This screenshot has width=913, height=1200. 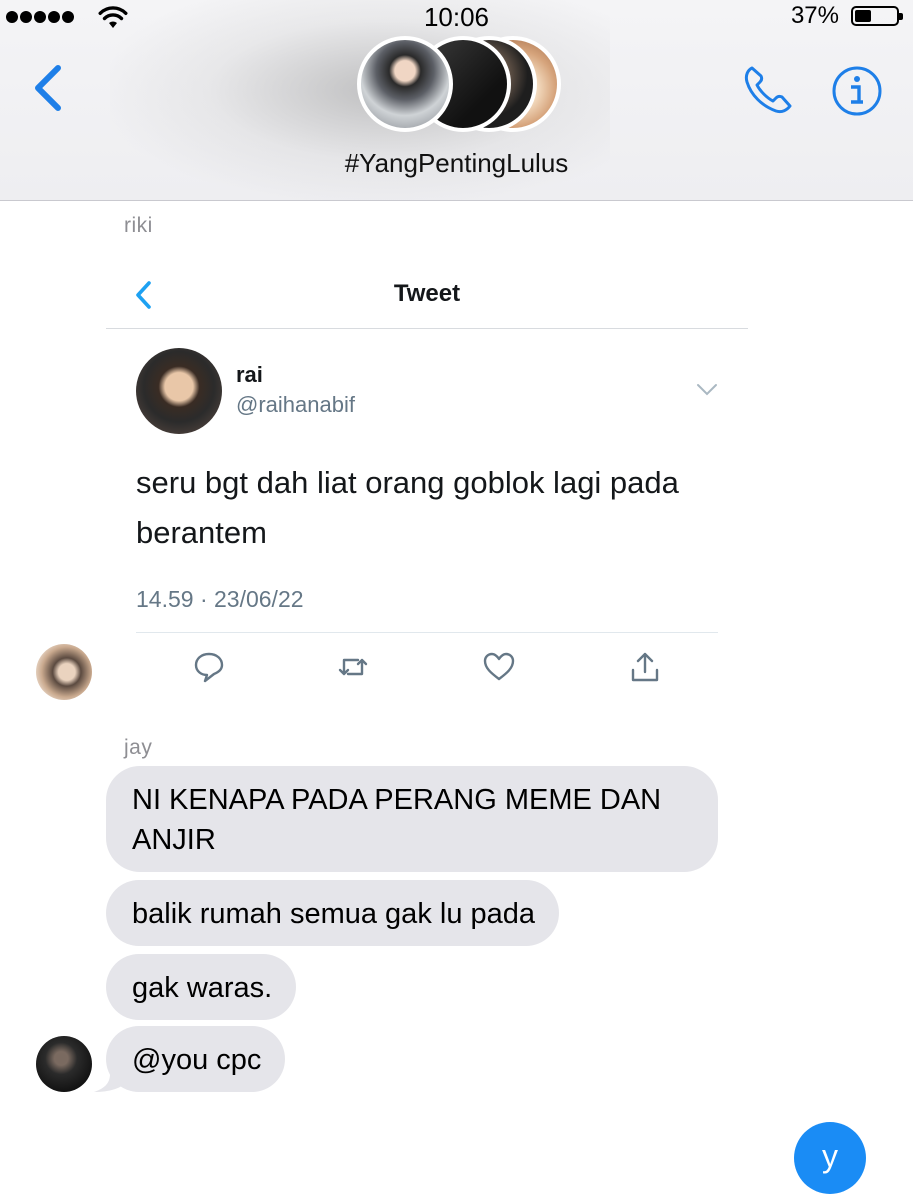 What do you see at coordinates (209, 667) in the screenshot?
I see `reply-icon` at bounding box center [209, 667].